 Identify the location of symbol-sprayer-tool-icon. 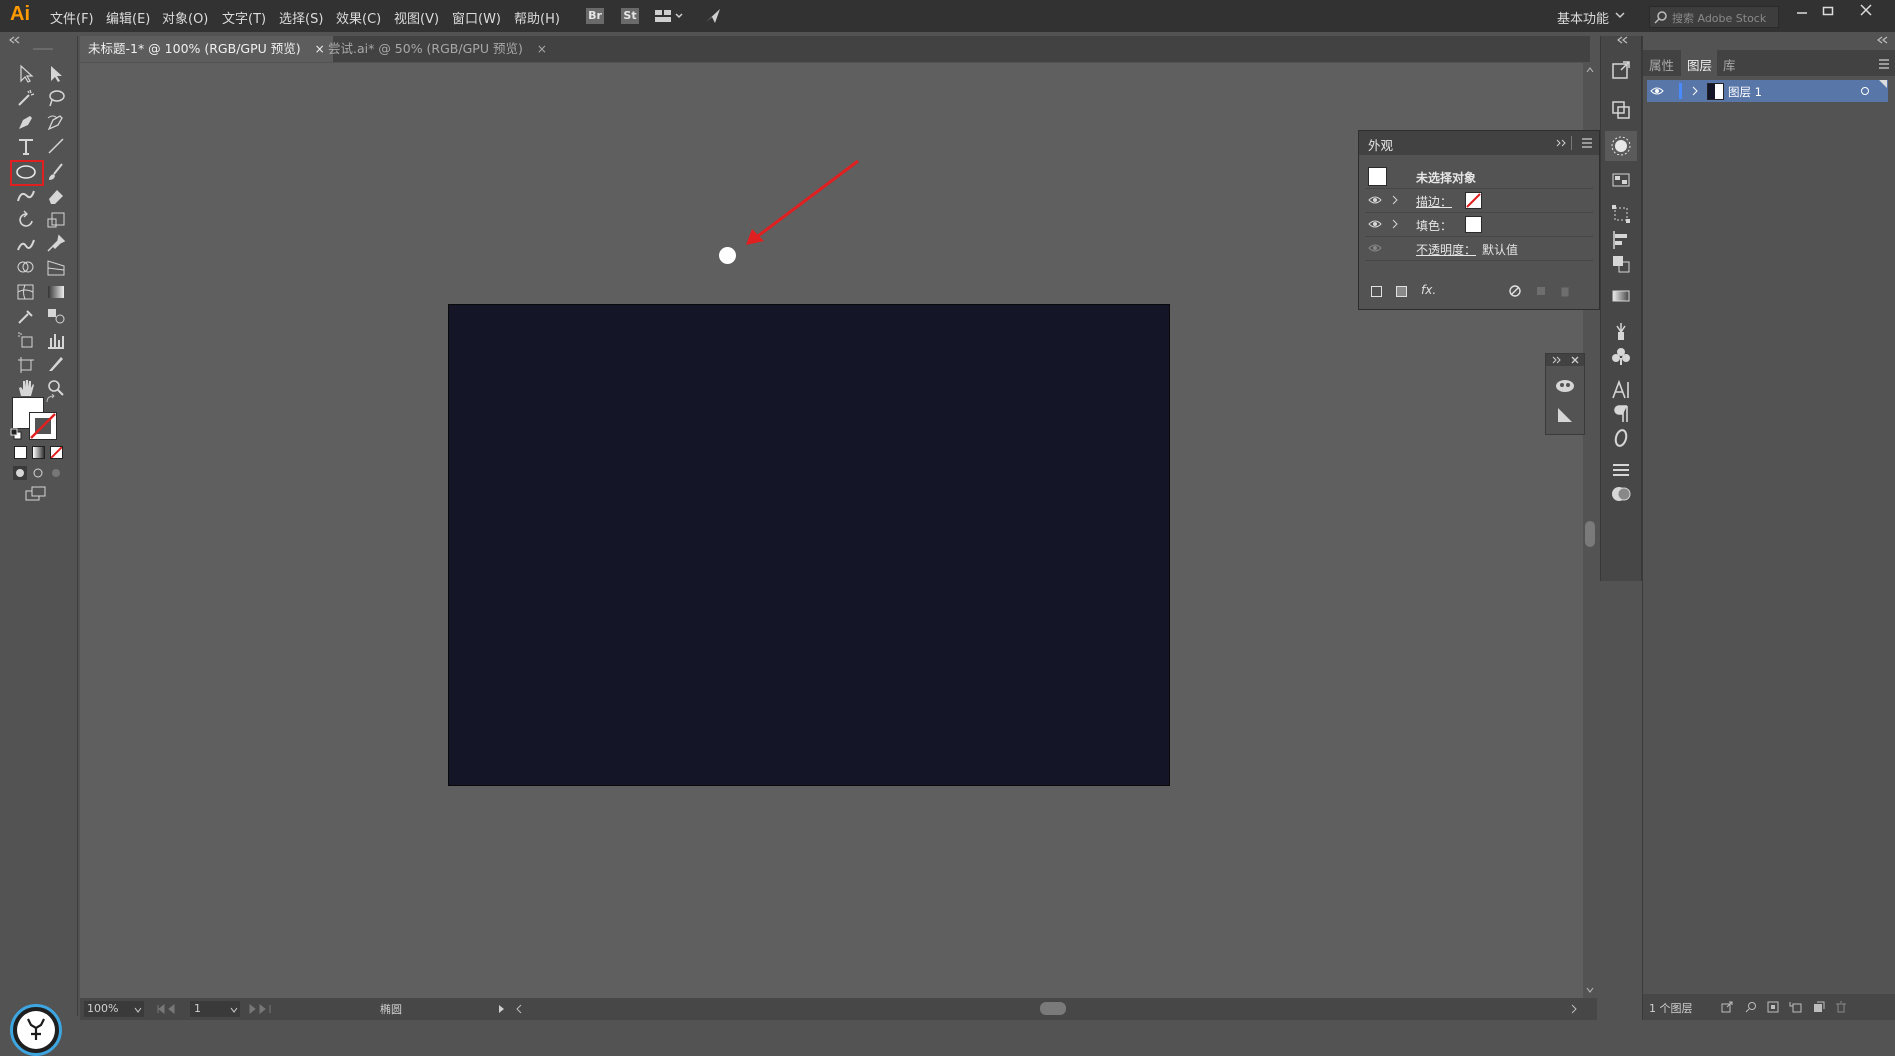
(27, 341).